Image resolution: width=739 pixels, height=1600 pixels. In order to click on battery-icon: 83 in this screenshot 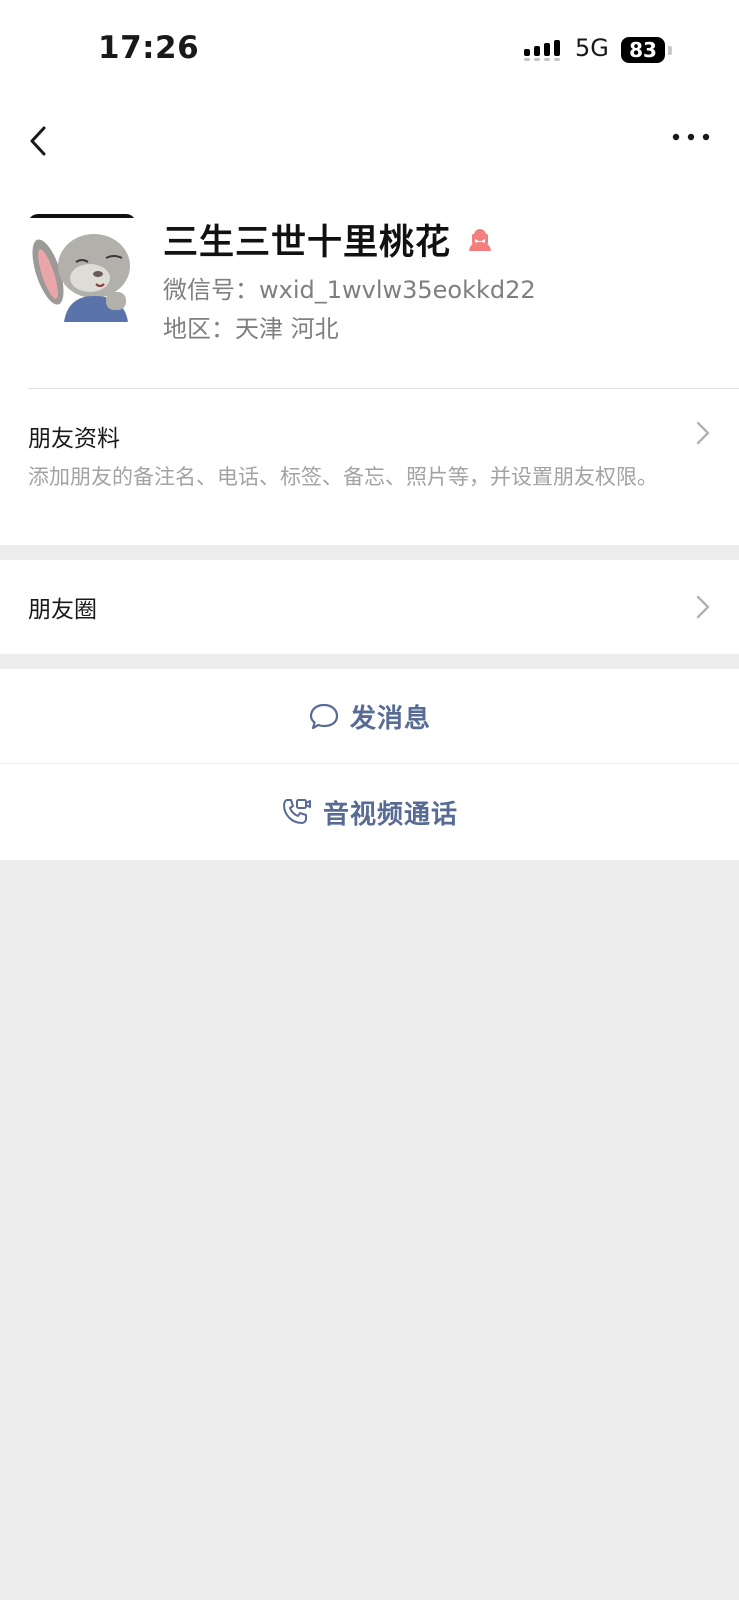, I will do `click(647, 50)`.